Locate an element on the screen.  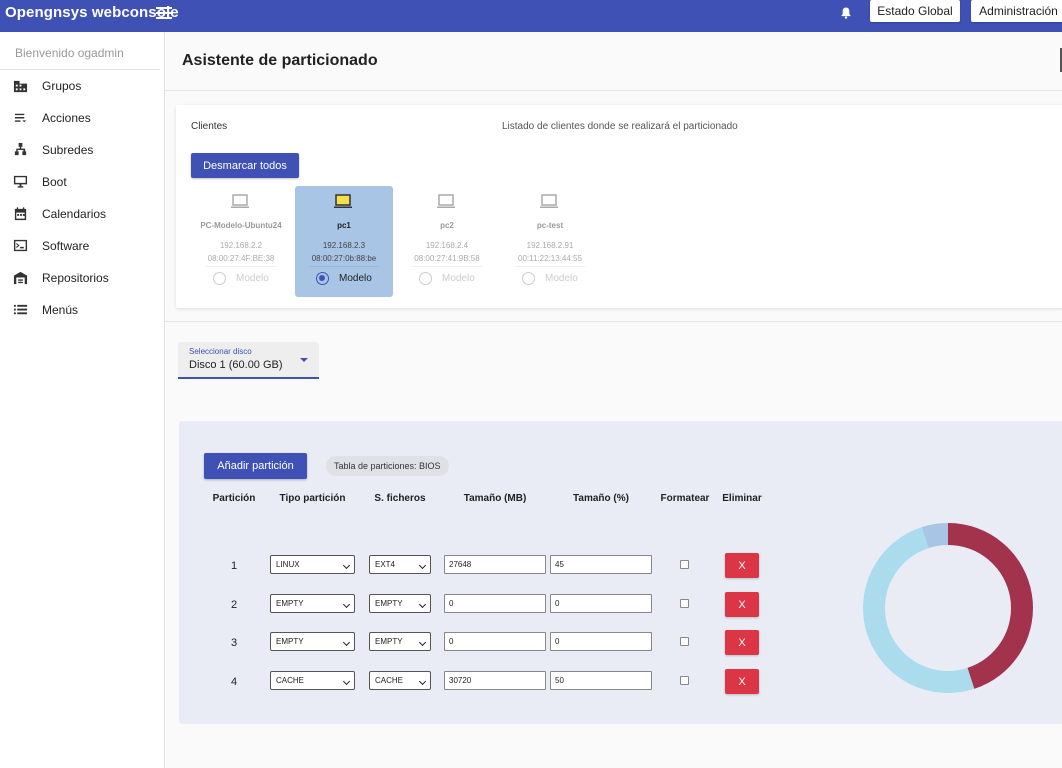
building-icon is located at coordinates (20, 86).